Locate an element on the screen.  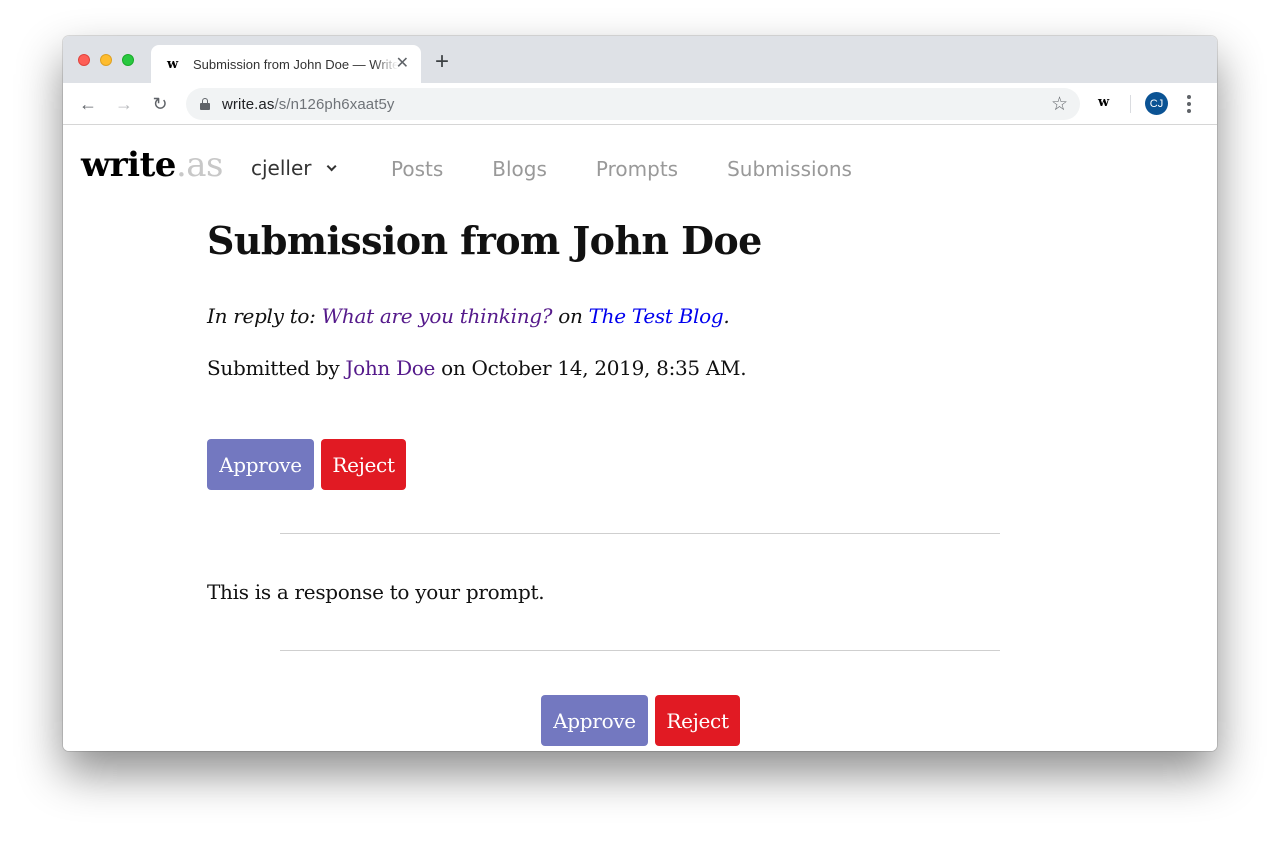
nav-blogs: Blogs is located at coordinates (519, 169).